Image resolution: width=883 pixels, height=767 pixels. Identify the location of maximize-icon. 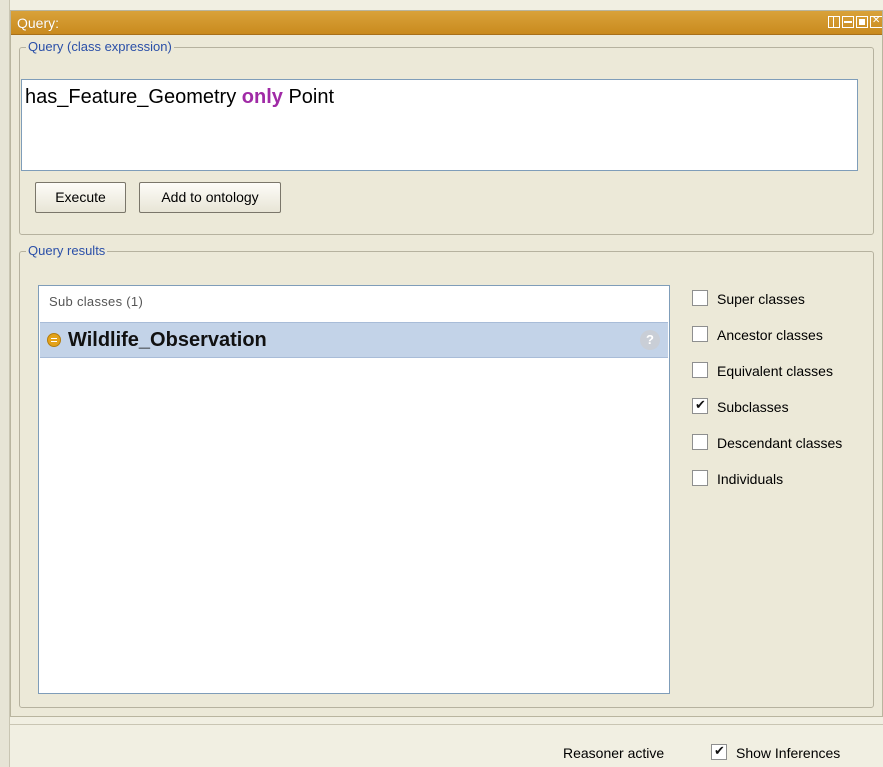
(862, 22).